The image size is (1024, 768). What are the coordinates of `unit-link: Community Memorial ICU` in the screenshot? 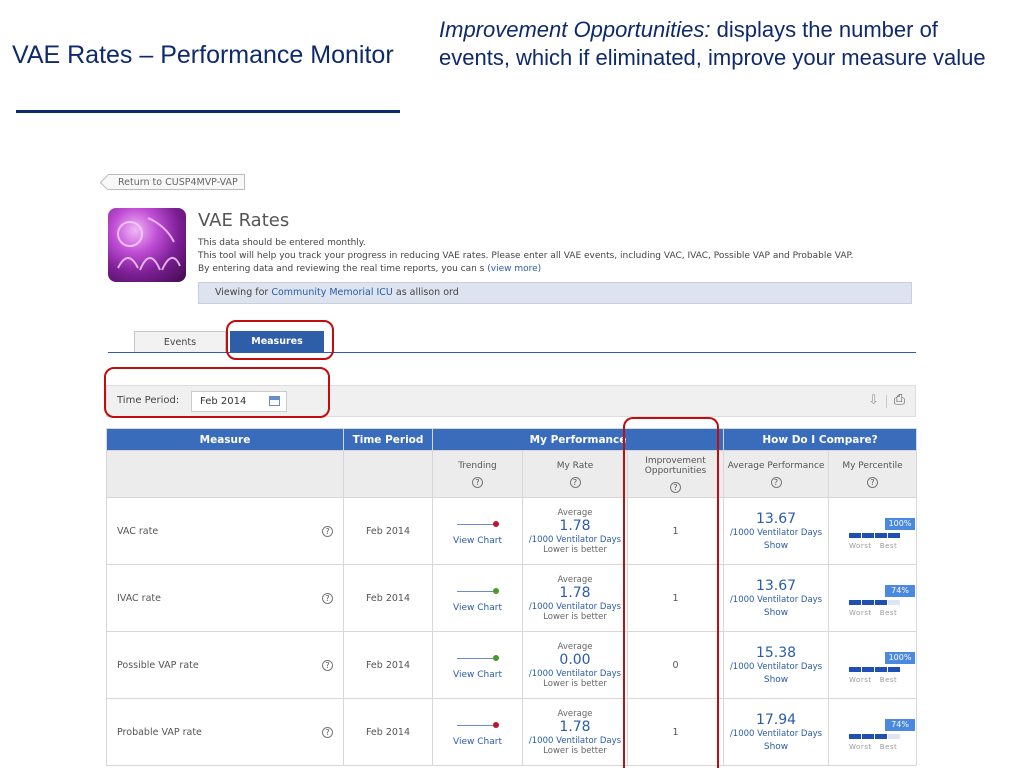 It's located at (332, 292).